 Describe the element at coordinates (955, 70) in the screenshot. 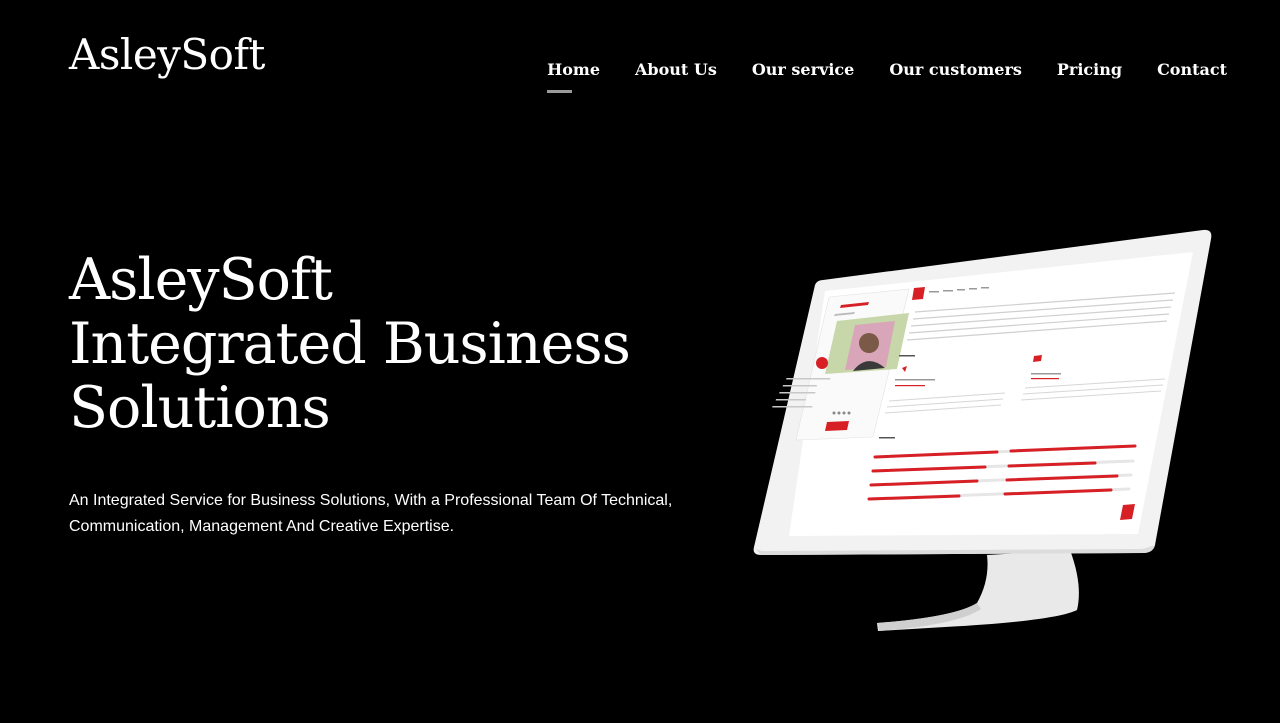

I see `nav-our-customers: Our customers` at that location.